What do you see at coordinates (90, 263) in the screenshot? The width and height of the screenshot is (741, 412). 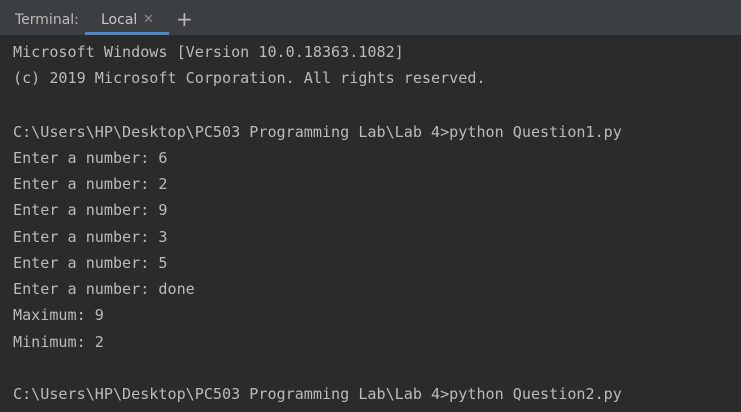 I see `terminal-line: Enter a number: 5` at bounding box center [90, 263].